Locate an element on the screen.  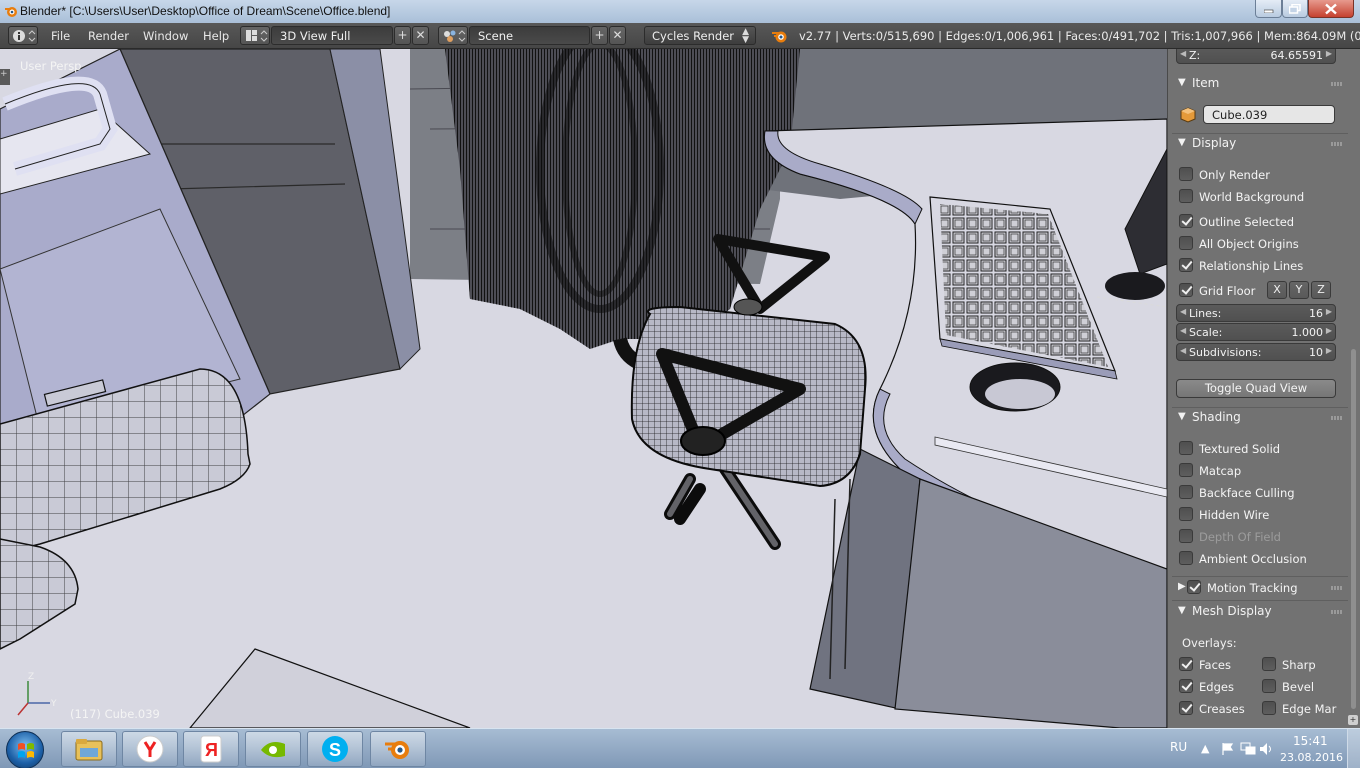
all-object-origins-checkbox: All Object Origins is located at coordinates (1259, 244).